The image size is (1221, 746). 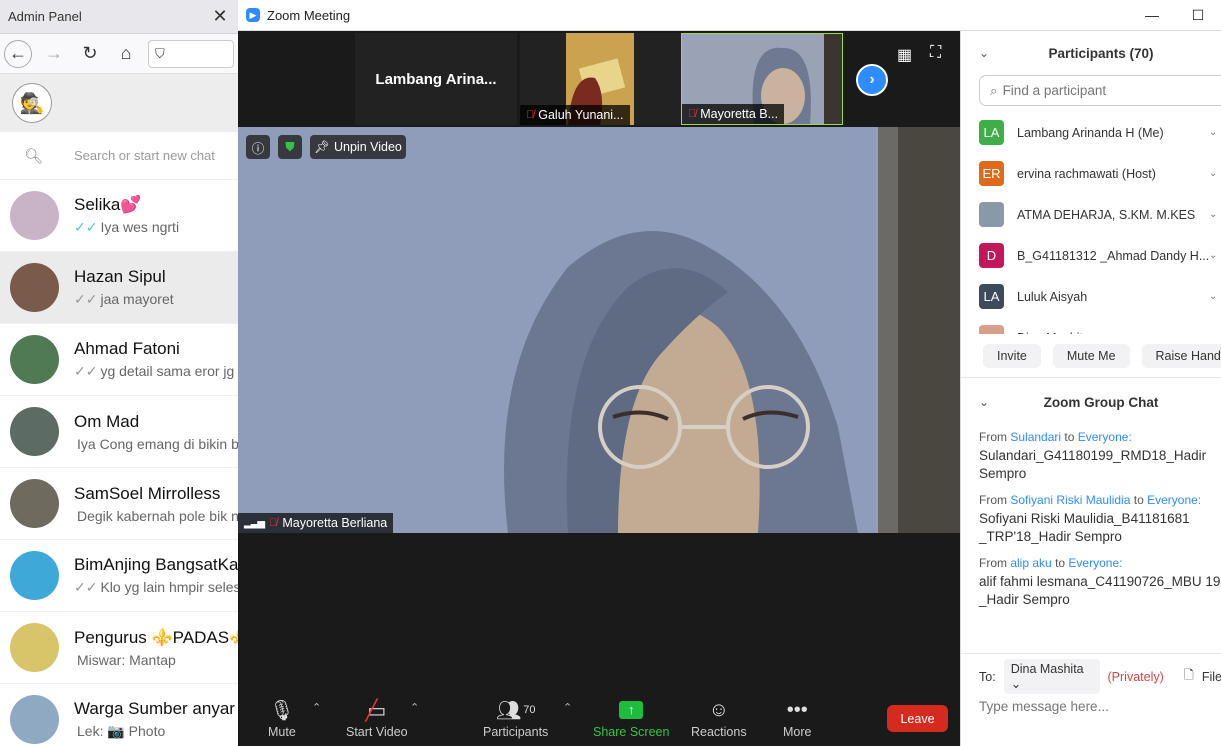 What do you see at coordinates (124, 287) in the screenshot?
I see `chat-text: Hazan Sipul ✓✓ jaa mayoret` at bounding box center [124, 287].